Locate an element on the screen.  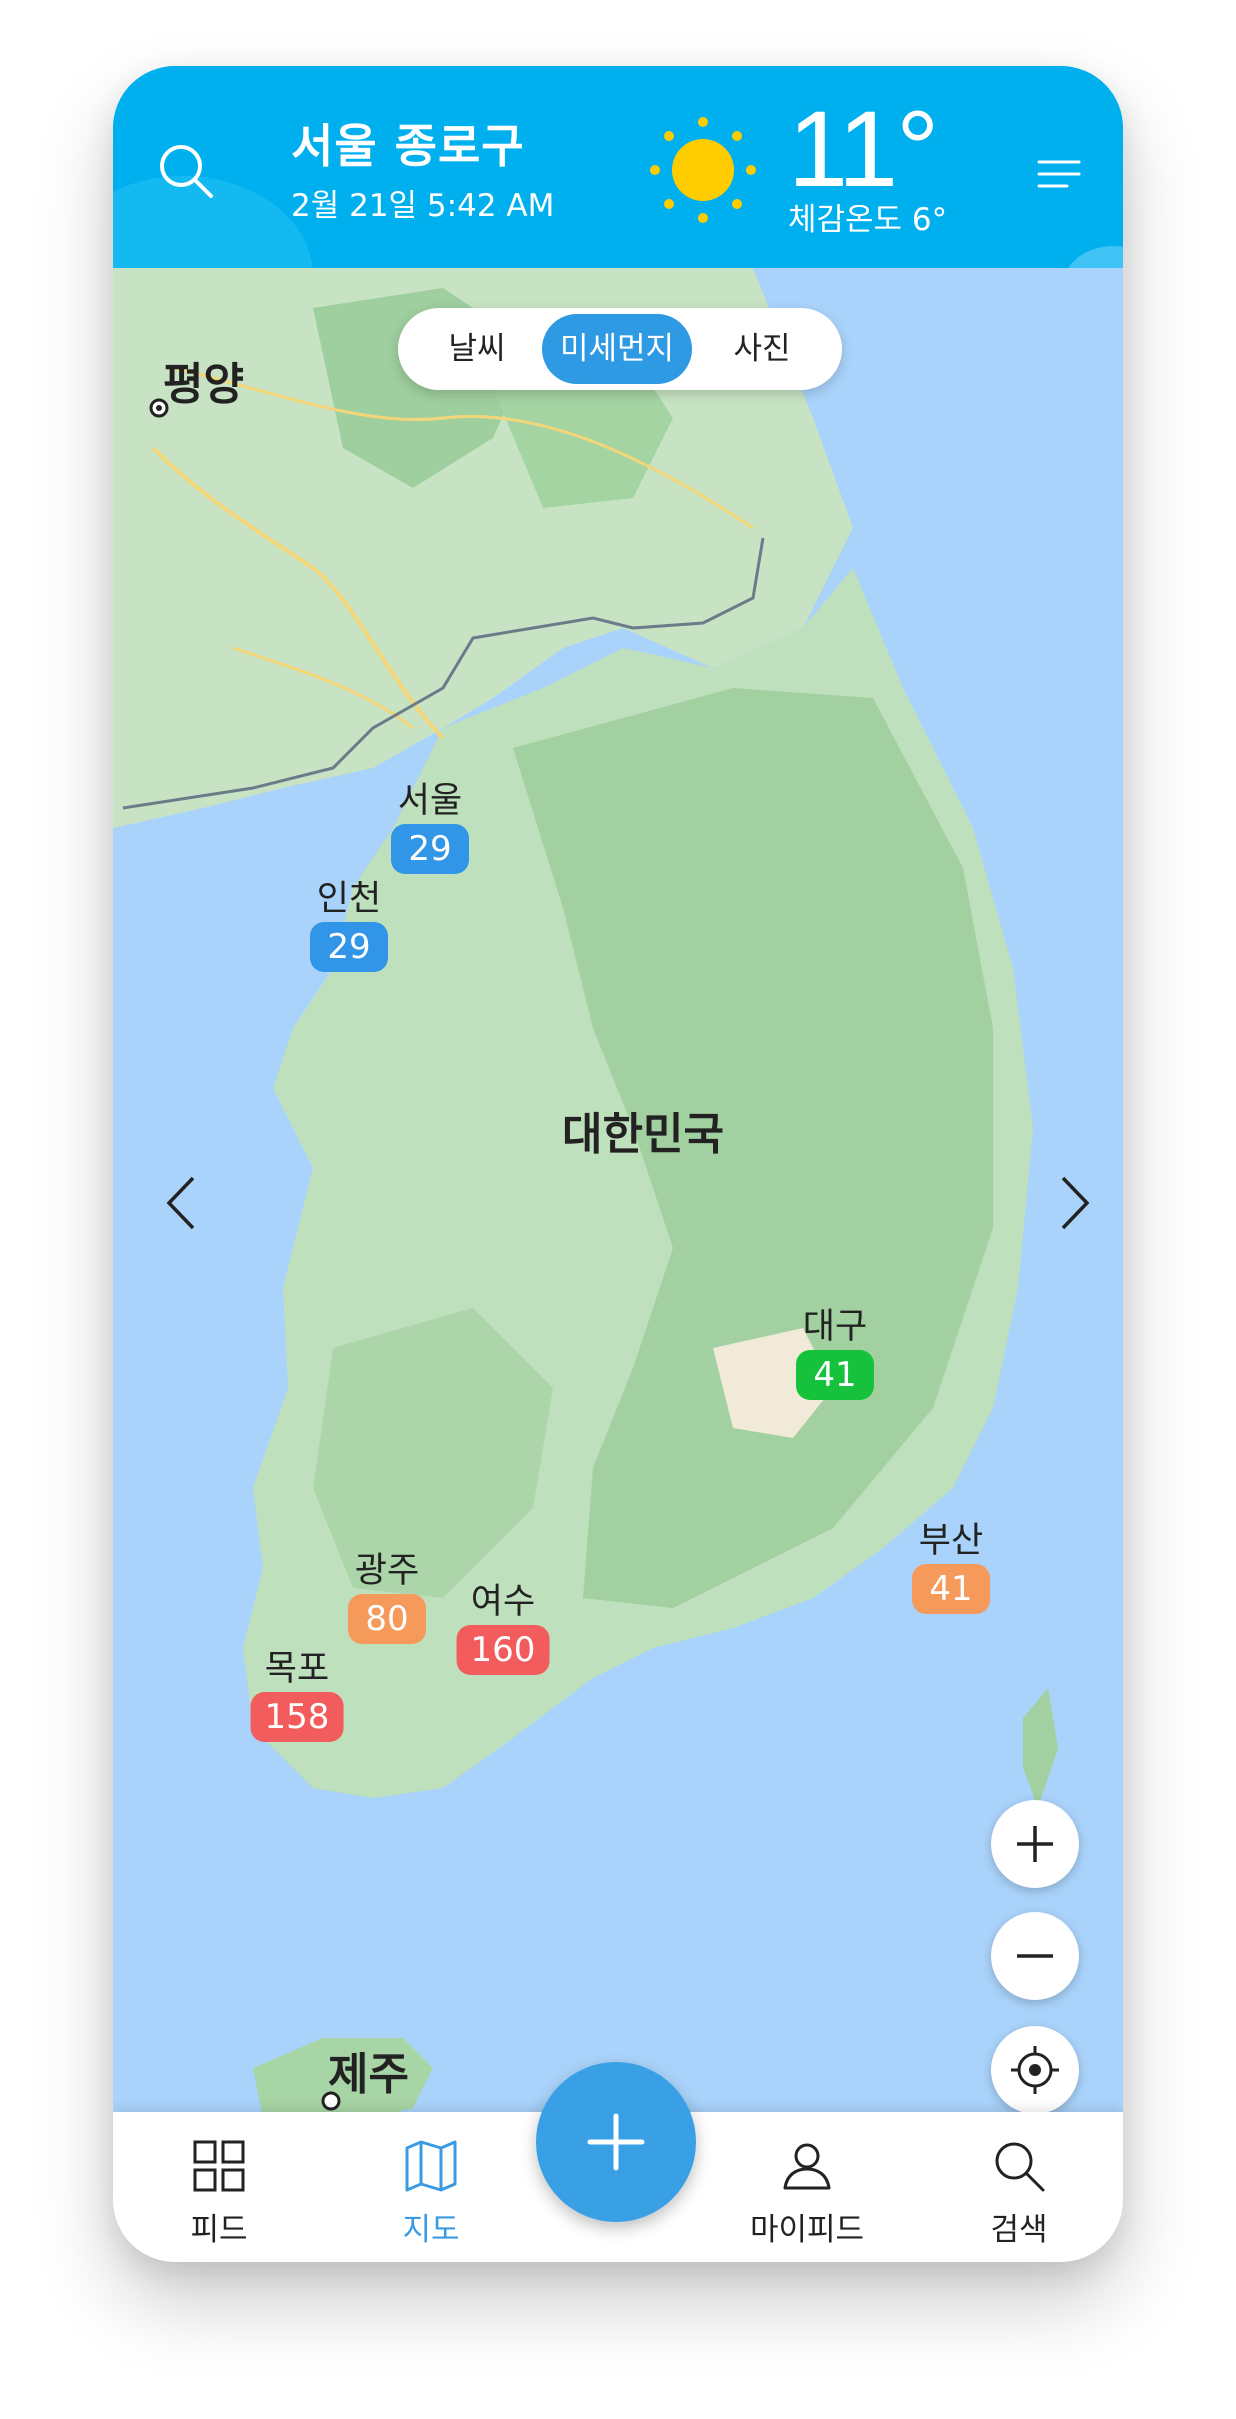
location-title: 서울 종로구 is located at coordinates (408, 143).